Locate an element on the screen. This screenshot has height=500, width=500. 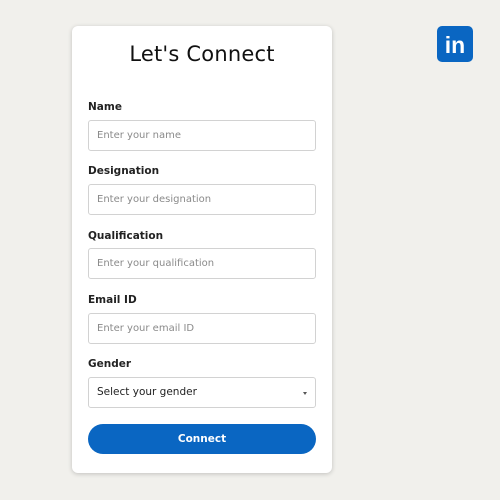
linkedin-icon: in is located at coordinates (455, 44).